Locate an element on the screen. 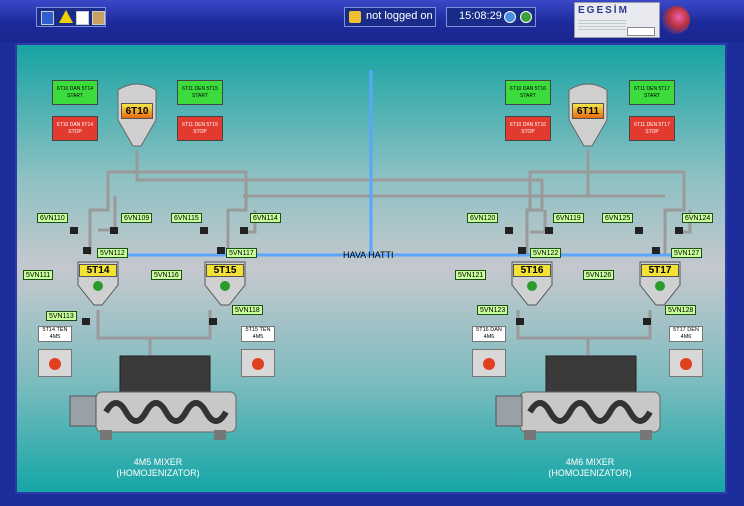 This screenshot has width=744, height=506. valve-5vn126: 5VN126 is located at coordinates (599, 275).